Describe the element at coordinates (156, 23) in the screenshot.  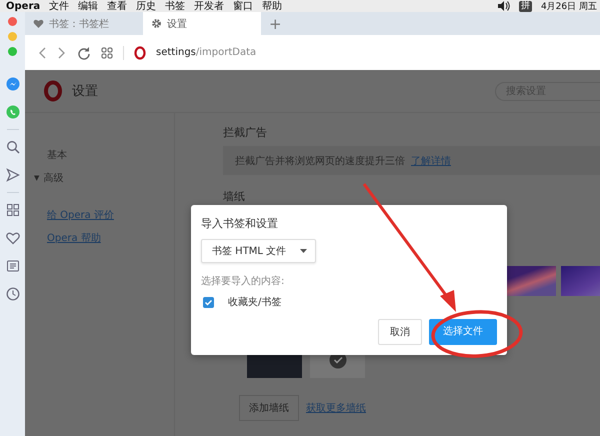
I see `gear-icon` at that location.